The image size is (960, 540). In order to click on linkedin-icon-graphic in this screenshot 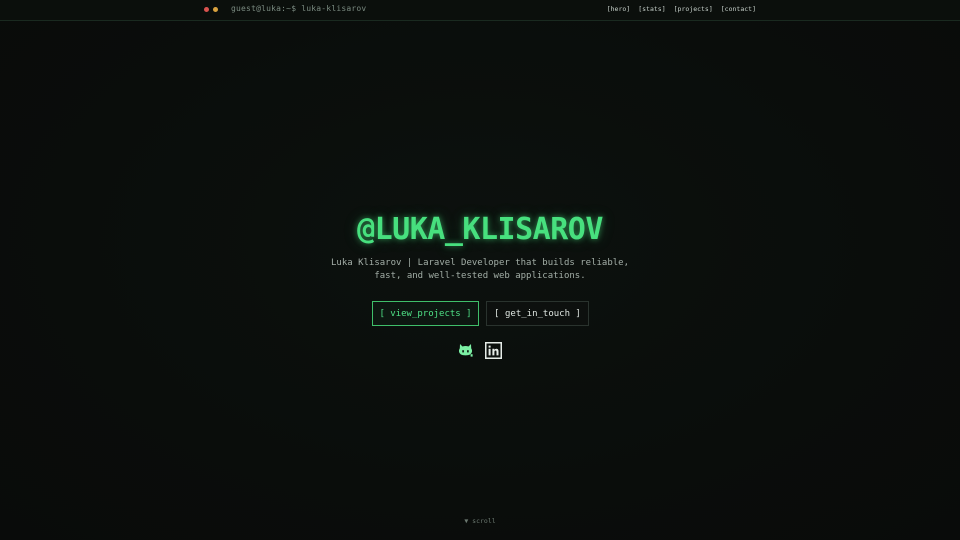, I will do `click(493, 350)`.